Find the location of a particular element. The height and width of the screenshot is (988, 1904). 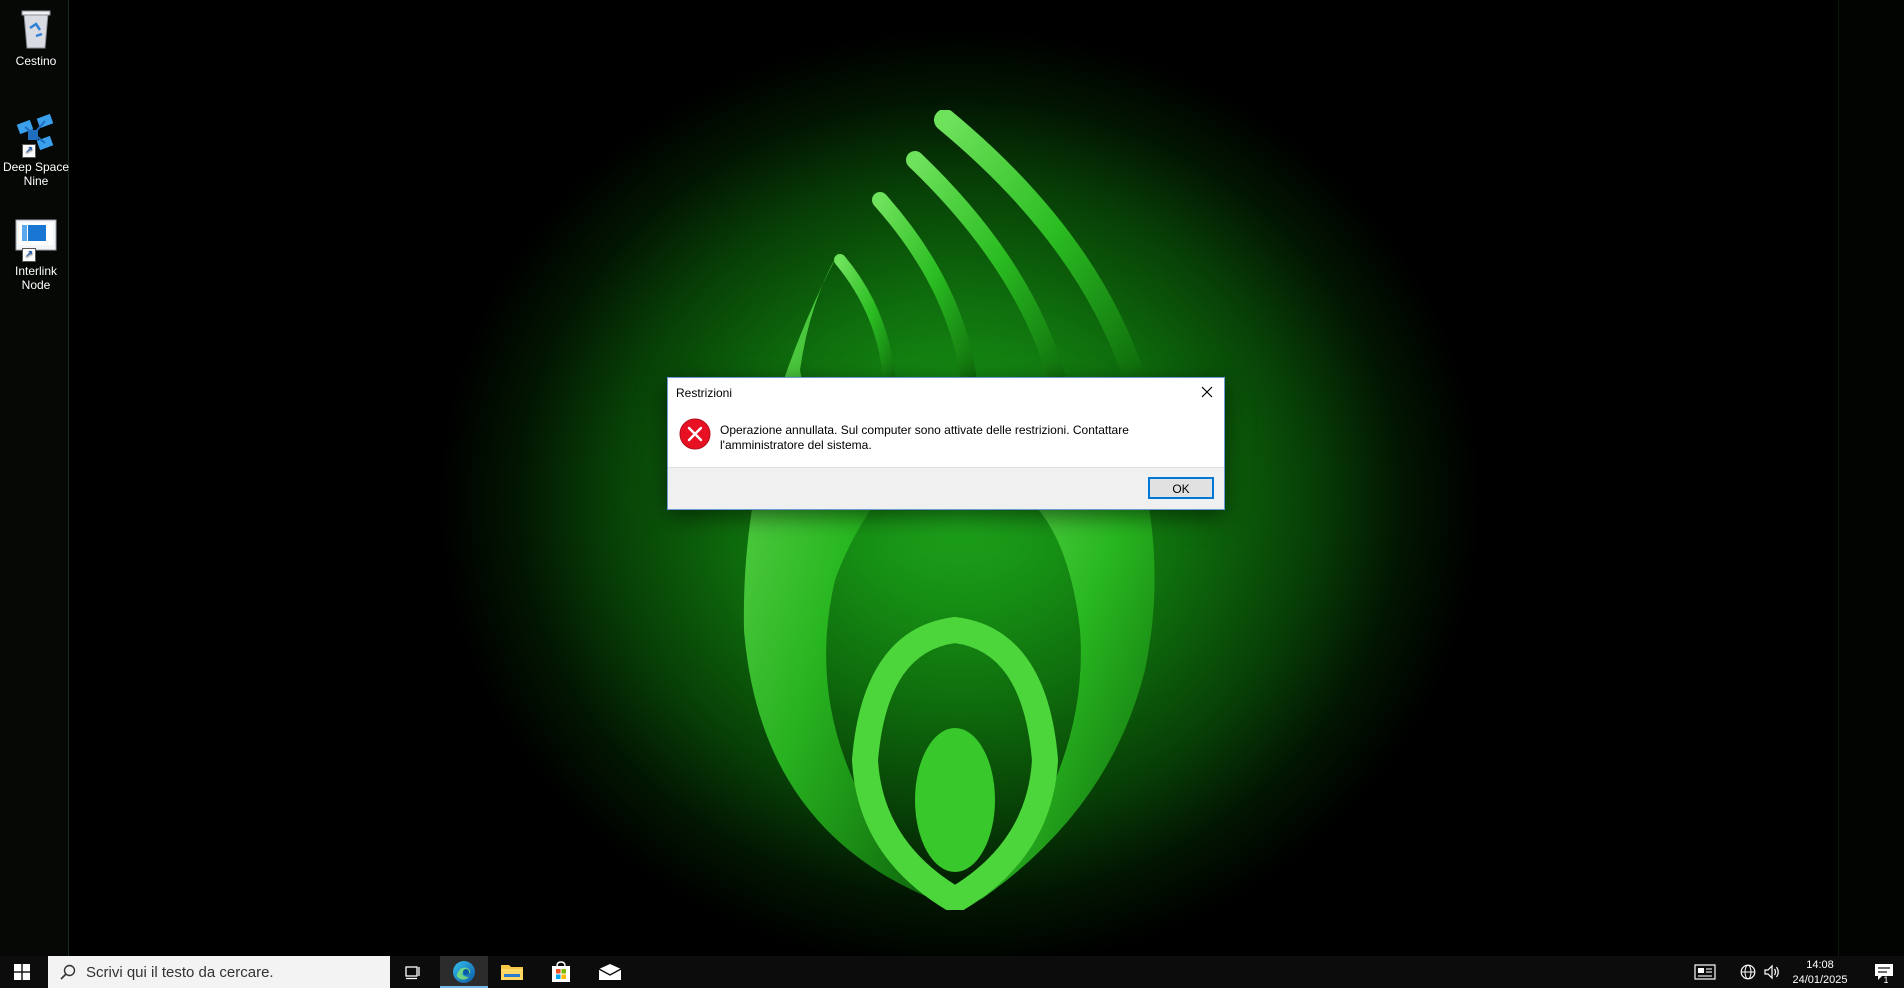

desktop-icon-recycle-bin: Cestino is located at coordinates (36, 37).